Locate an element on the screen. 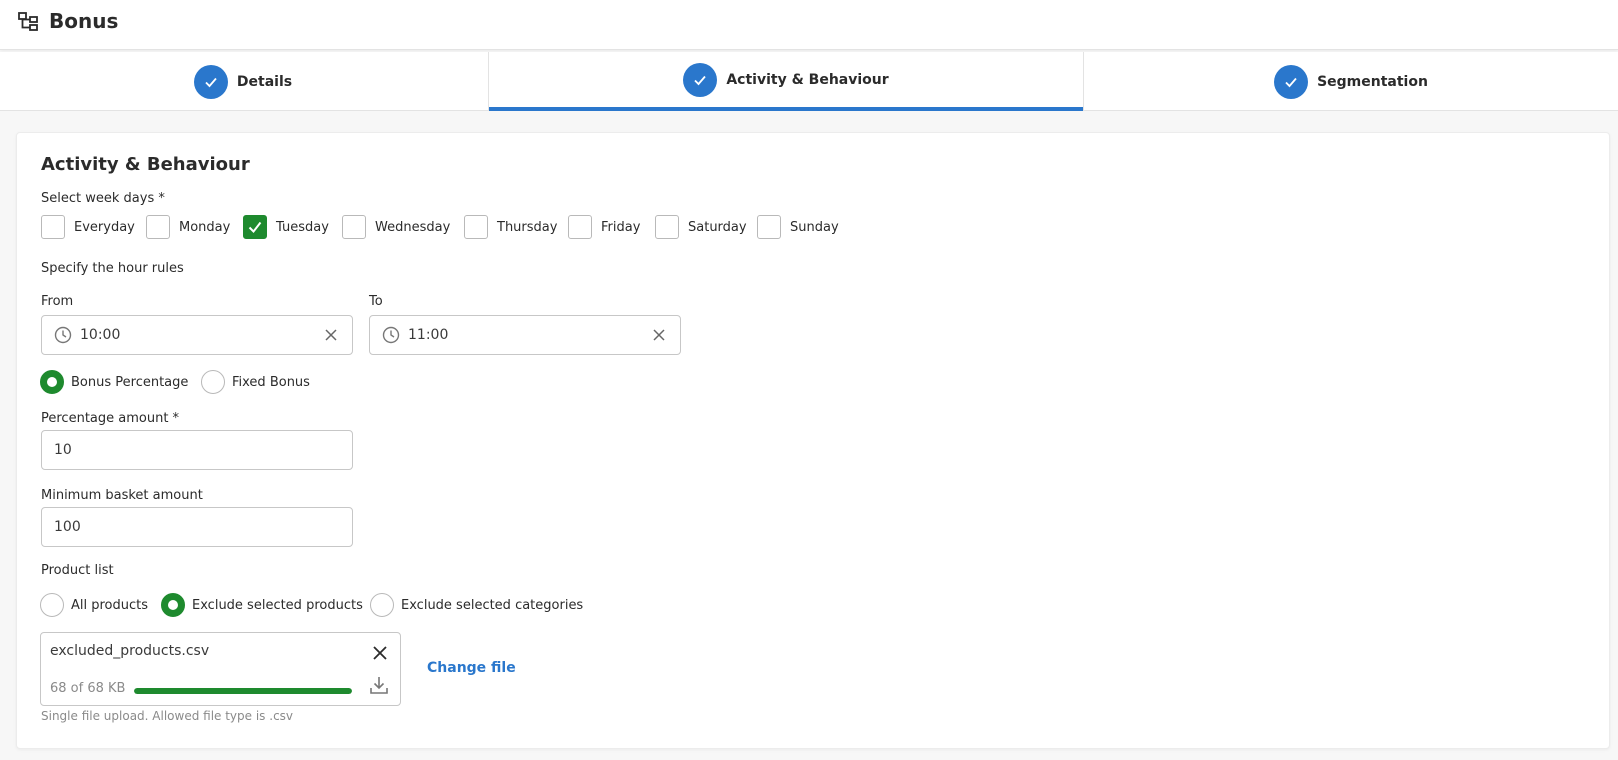 This screenshot has height=760, width=1618. percentage-amount-input: 10 is located at coordinates (197, 450).